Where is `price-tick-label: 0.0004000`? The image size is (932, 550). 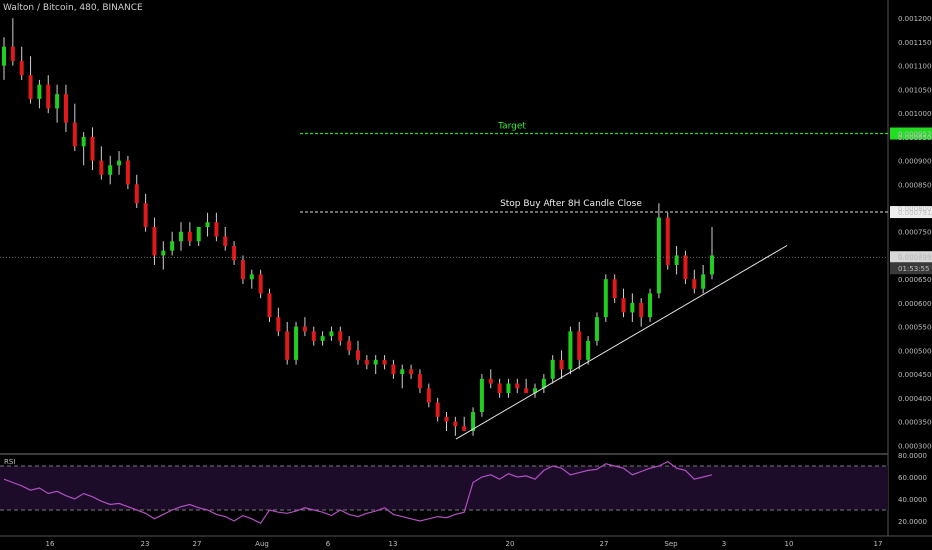 price-tick-label: 0.0004000 is located at coordinates (915, 399).